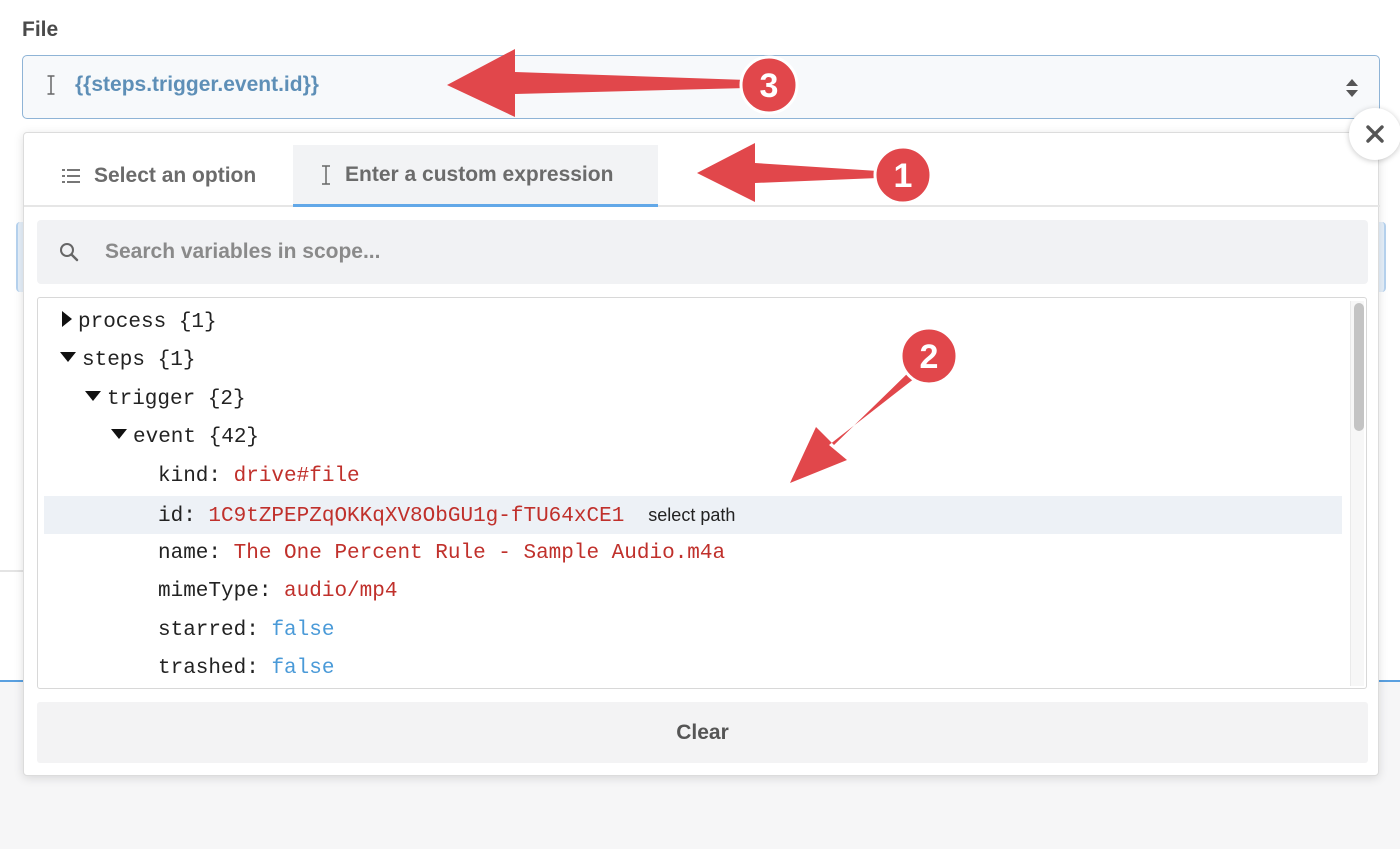 This screenshot has height=849, width=1400. I want to click on search-bar, so click(702, 252).